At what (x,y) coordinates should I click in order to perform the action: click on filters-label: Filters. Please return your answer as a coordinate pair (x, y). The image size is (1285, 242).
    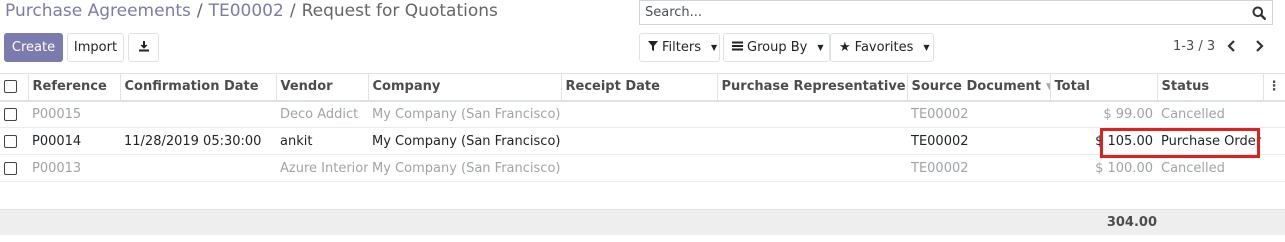
    Looking at the image, I should click on (681, 47).